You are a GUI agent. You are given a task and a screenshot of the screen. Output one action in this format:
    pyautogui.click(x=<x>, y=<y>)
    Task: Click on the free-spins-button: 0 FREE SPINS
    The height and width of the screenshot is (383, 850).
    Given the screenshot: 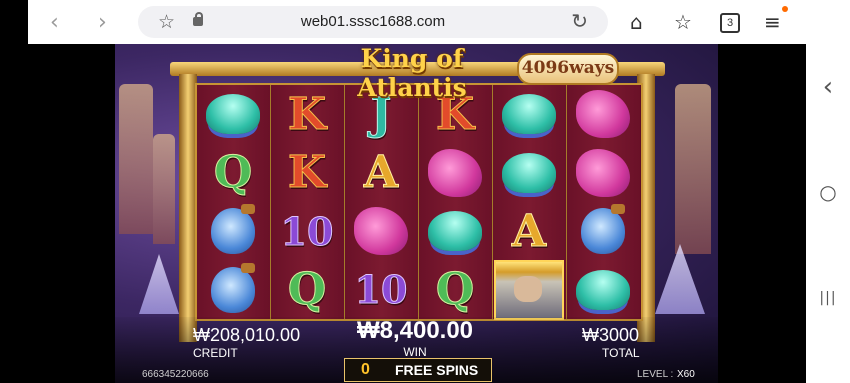 What is the action you would take?
    pyautogui.click(x=418, y=370)
    